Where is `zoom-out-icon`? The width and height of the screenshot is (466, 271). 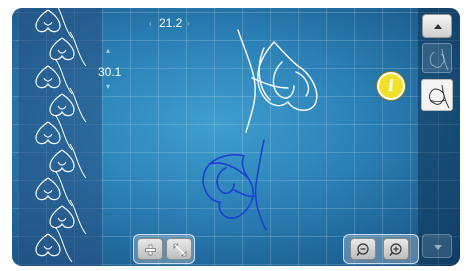
zoom-out-icon is located at coordinates (362, 249).